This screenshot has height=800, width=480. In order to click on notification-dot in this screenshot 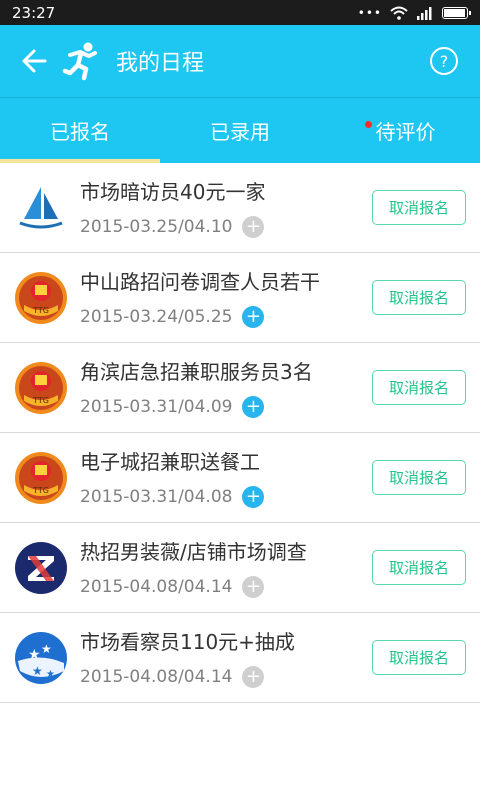, I will do `click(368, 124)`.